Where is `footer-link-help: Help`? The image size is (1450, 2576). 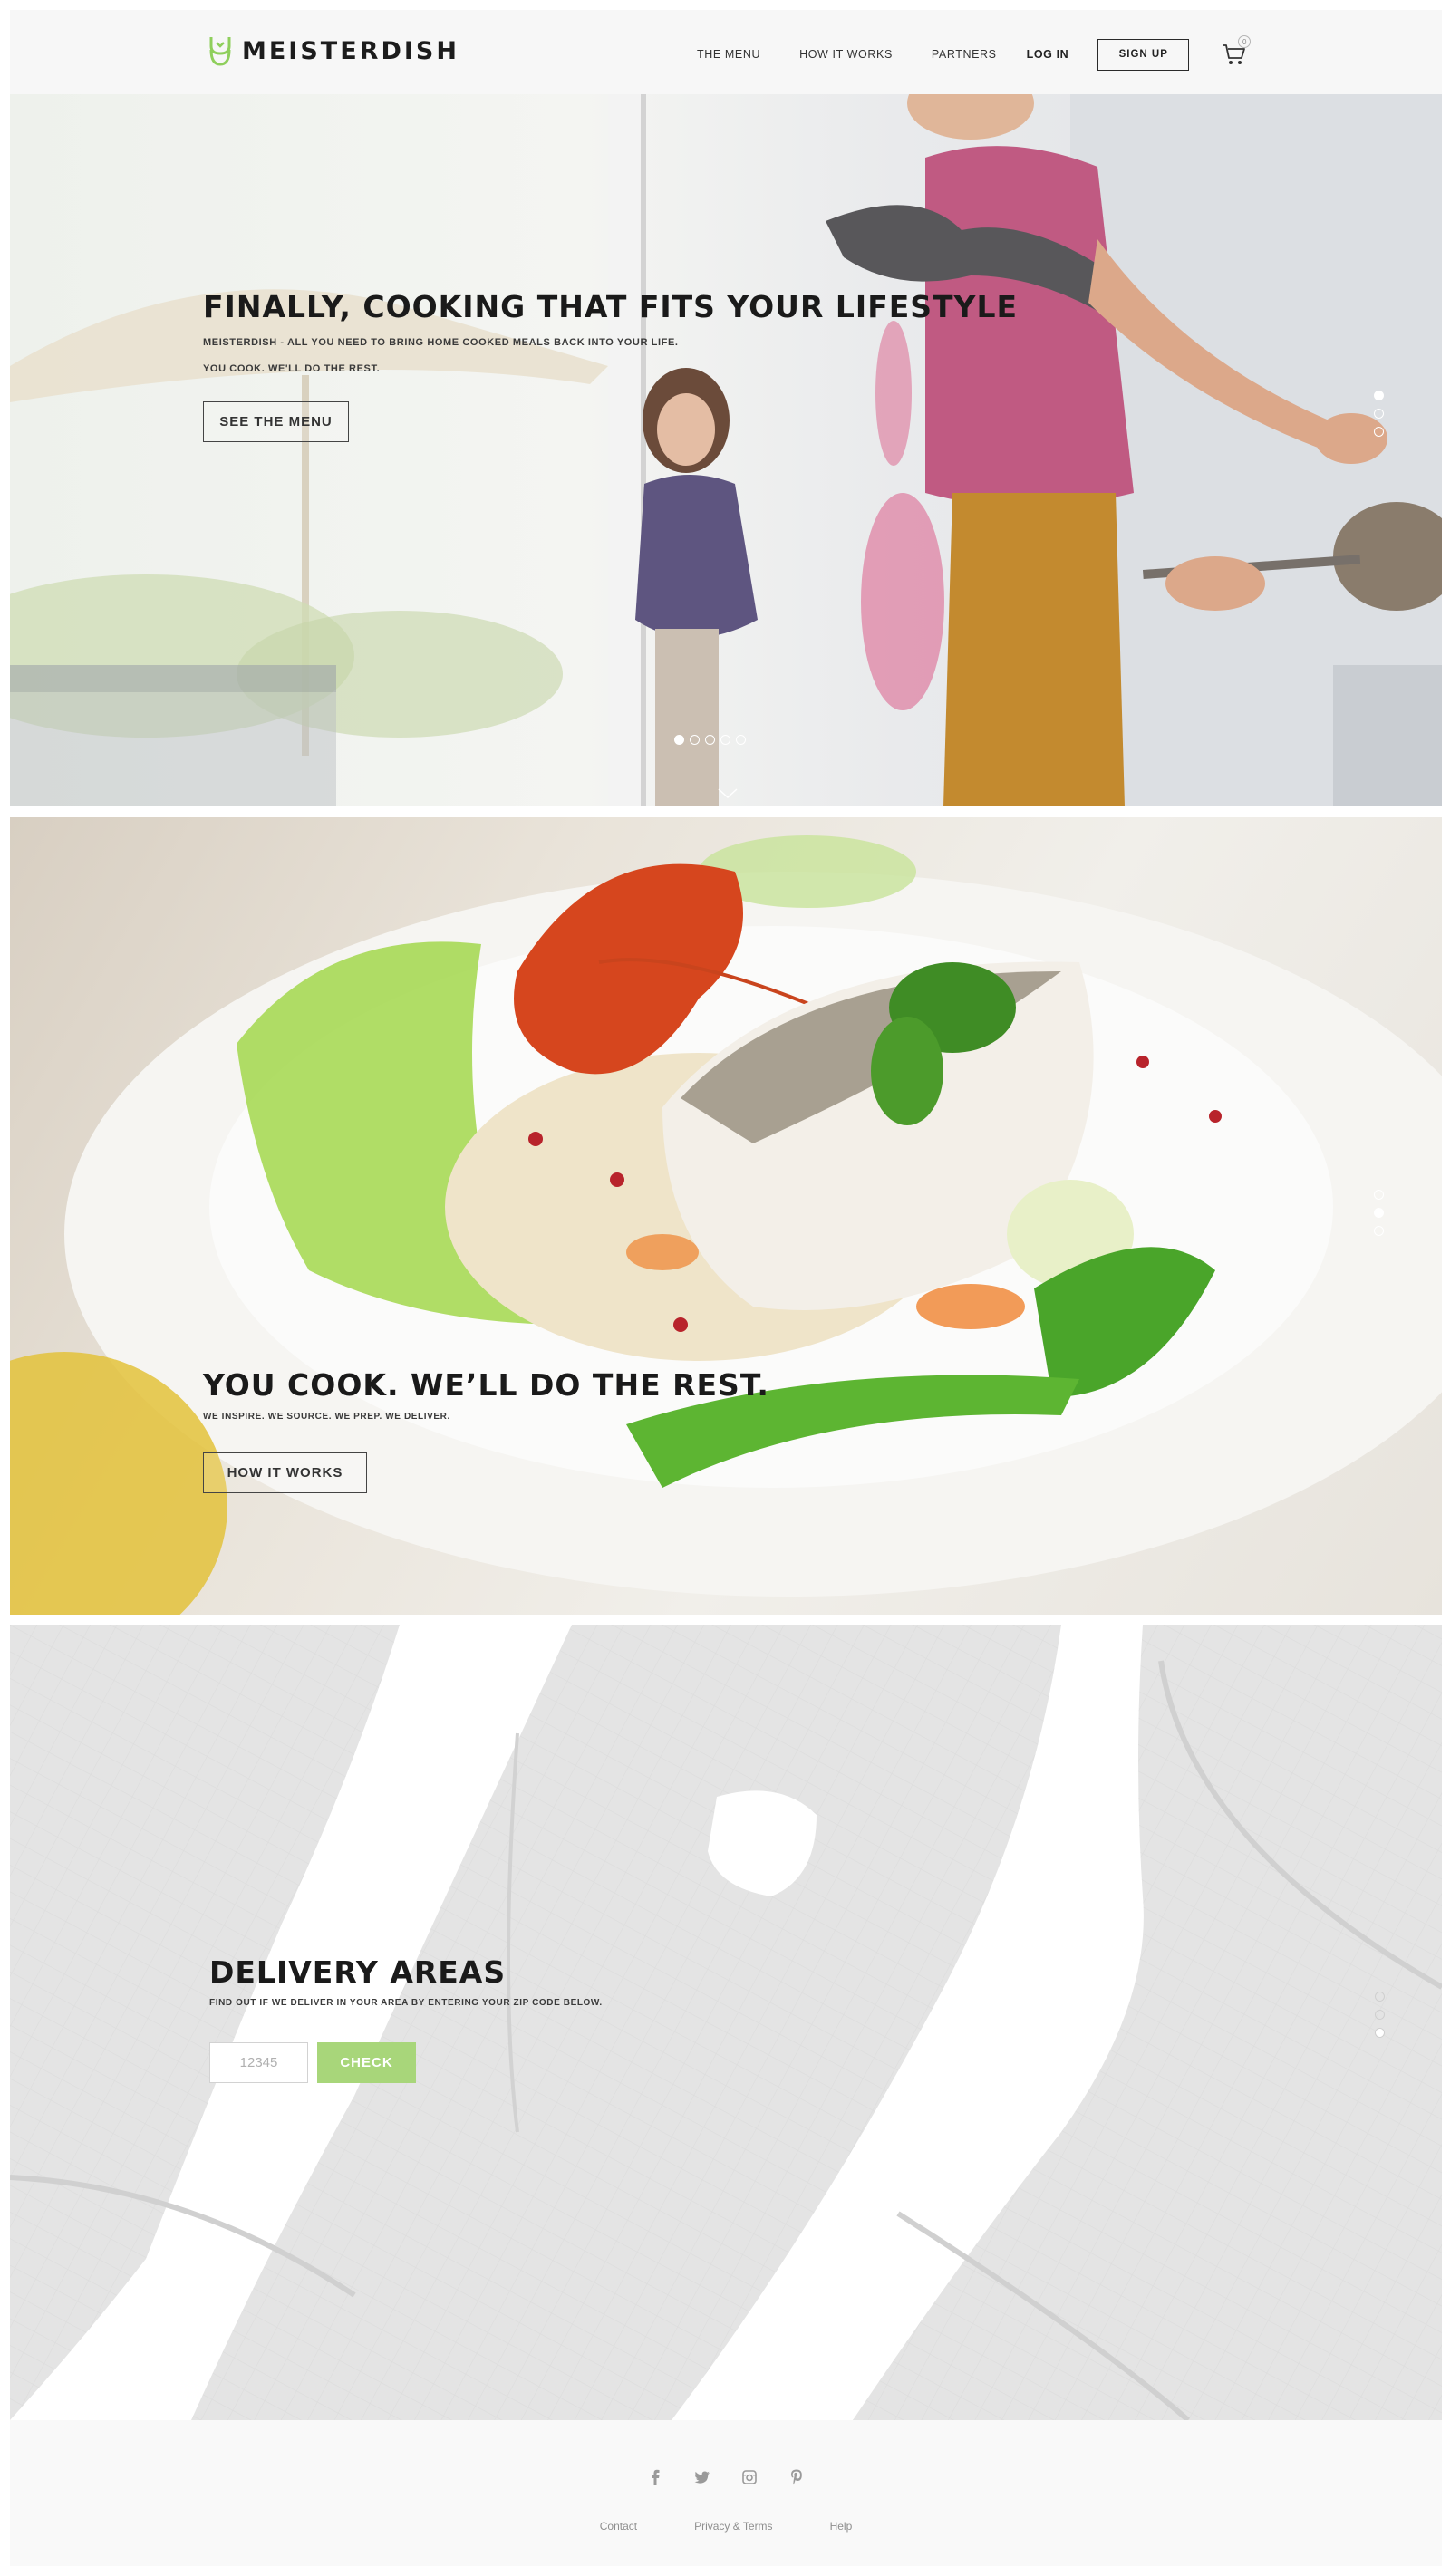 footer-link-help: Help is located at coordinates (841, 2526).